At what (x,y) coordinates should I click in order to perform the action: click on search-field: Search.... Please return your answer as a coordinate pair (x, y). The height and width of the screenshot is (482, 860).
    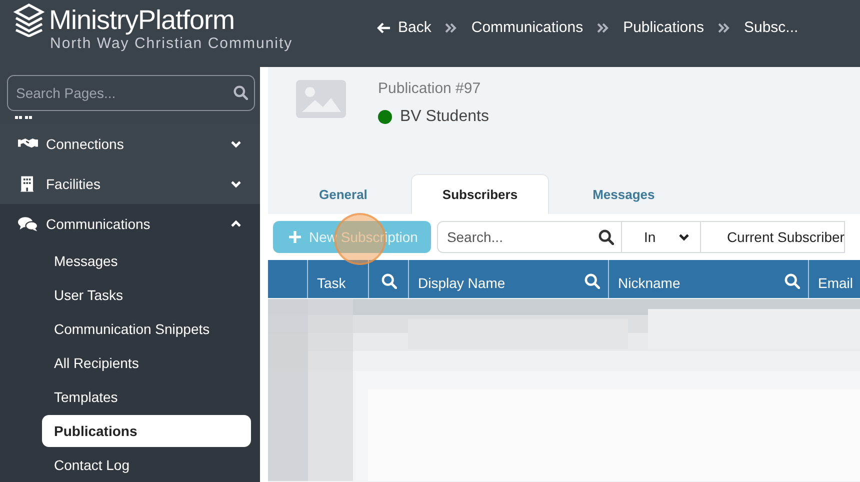
    Looking at the image, I should click on (521, 237).